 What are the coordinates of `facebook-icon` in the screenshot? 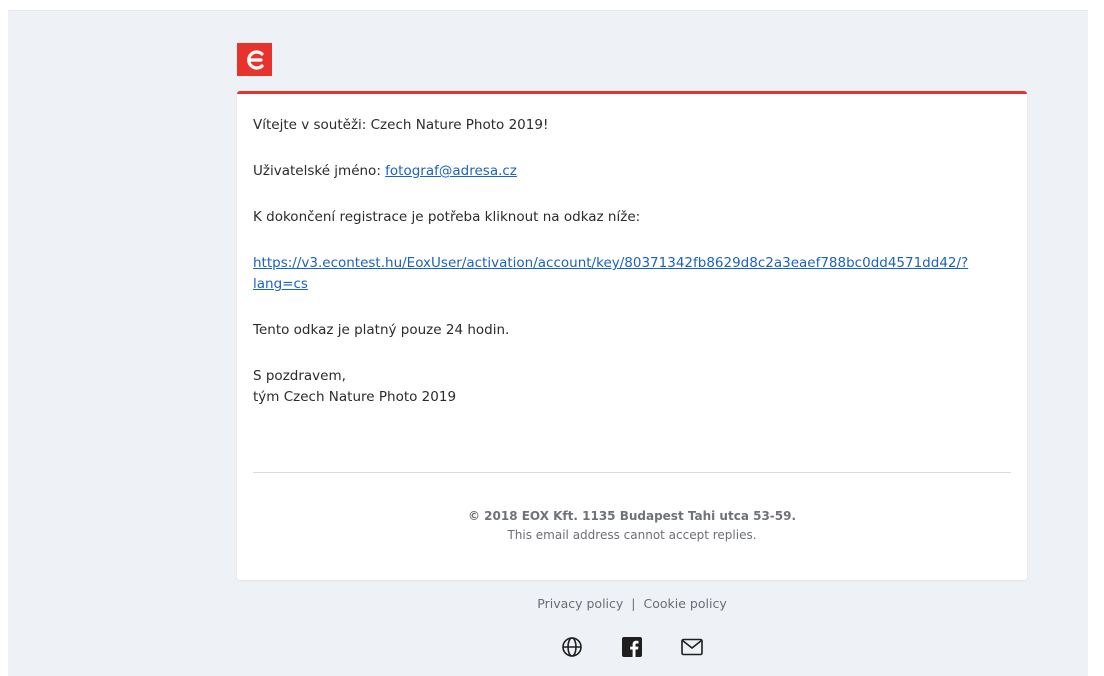 It's located at (632, 647).